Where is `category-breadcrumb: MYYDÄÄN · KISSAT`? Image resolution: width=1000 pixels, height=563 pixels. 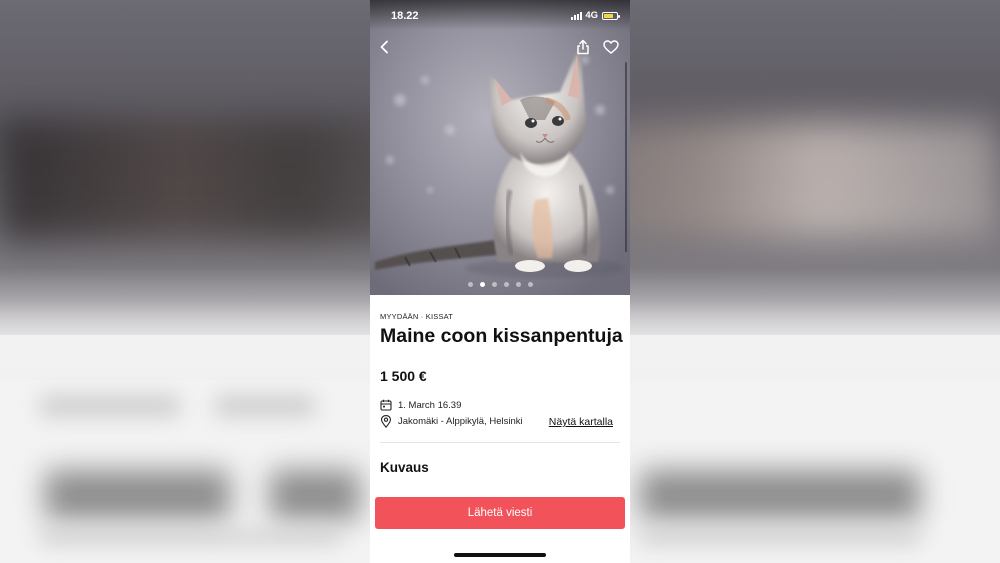
category-breadcrumb: MYYDÄÄN · KISSAT is located at coordinates (416, 316).